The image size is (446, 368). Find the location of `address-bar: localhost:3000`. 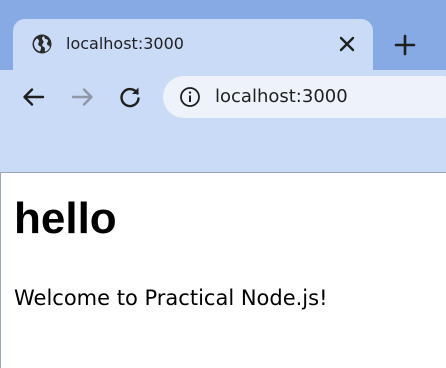

address-bar: localhost:3000 is located at coordinates (304, 97).